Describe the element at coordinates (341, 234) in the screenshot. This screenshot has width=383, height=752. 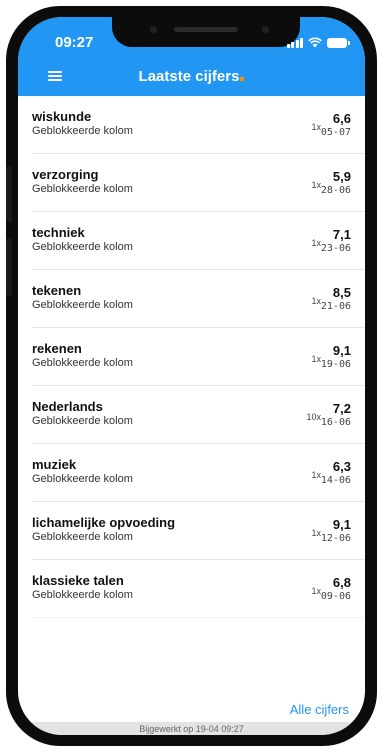
I see `grade-value: 7,1` at that location.